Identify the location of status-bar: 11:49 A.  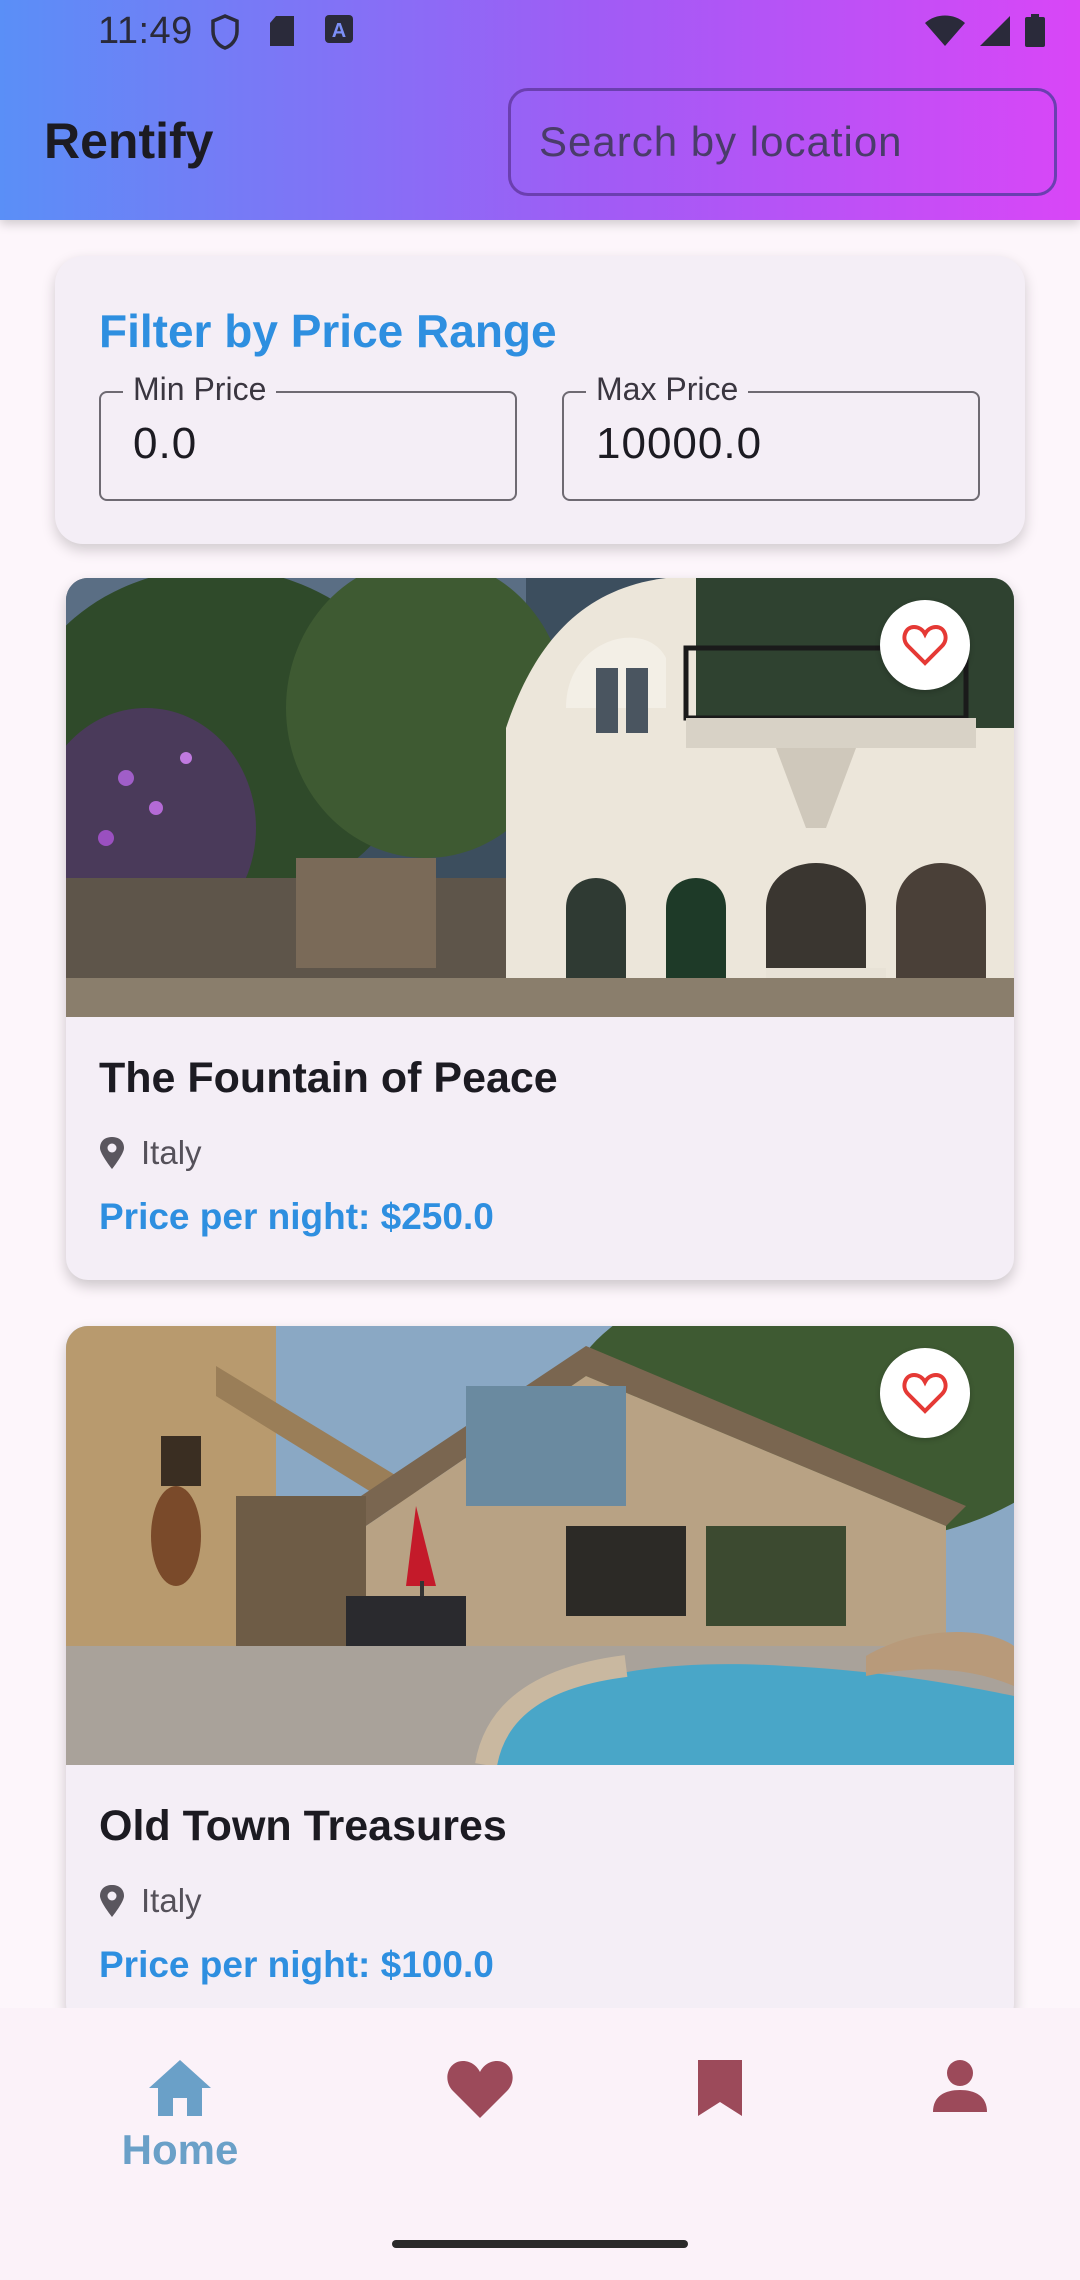
(540, 33).